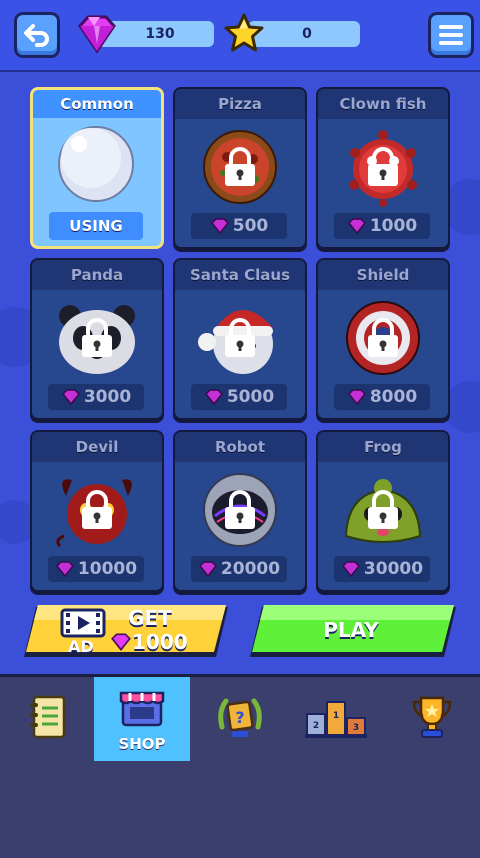 The image size is (480, 858). I want to click on skin-card-common: Common USING, so click(97, 168).